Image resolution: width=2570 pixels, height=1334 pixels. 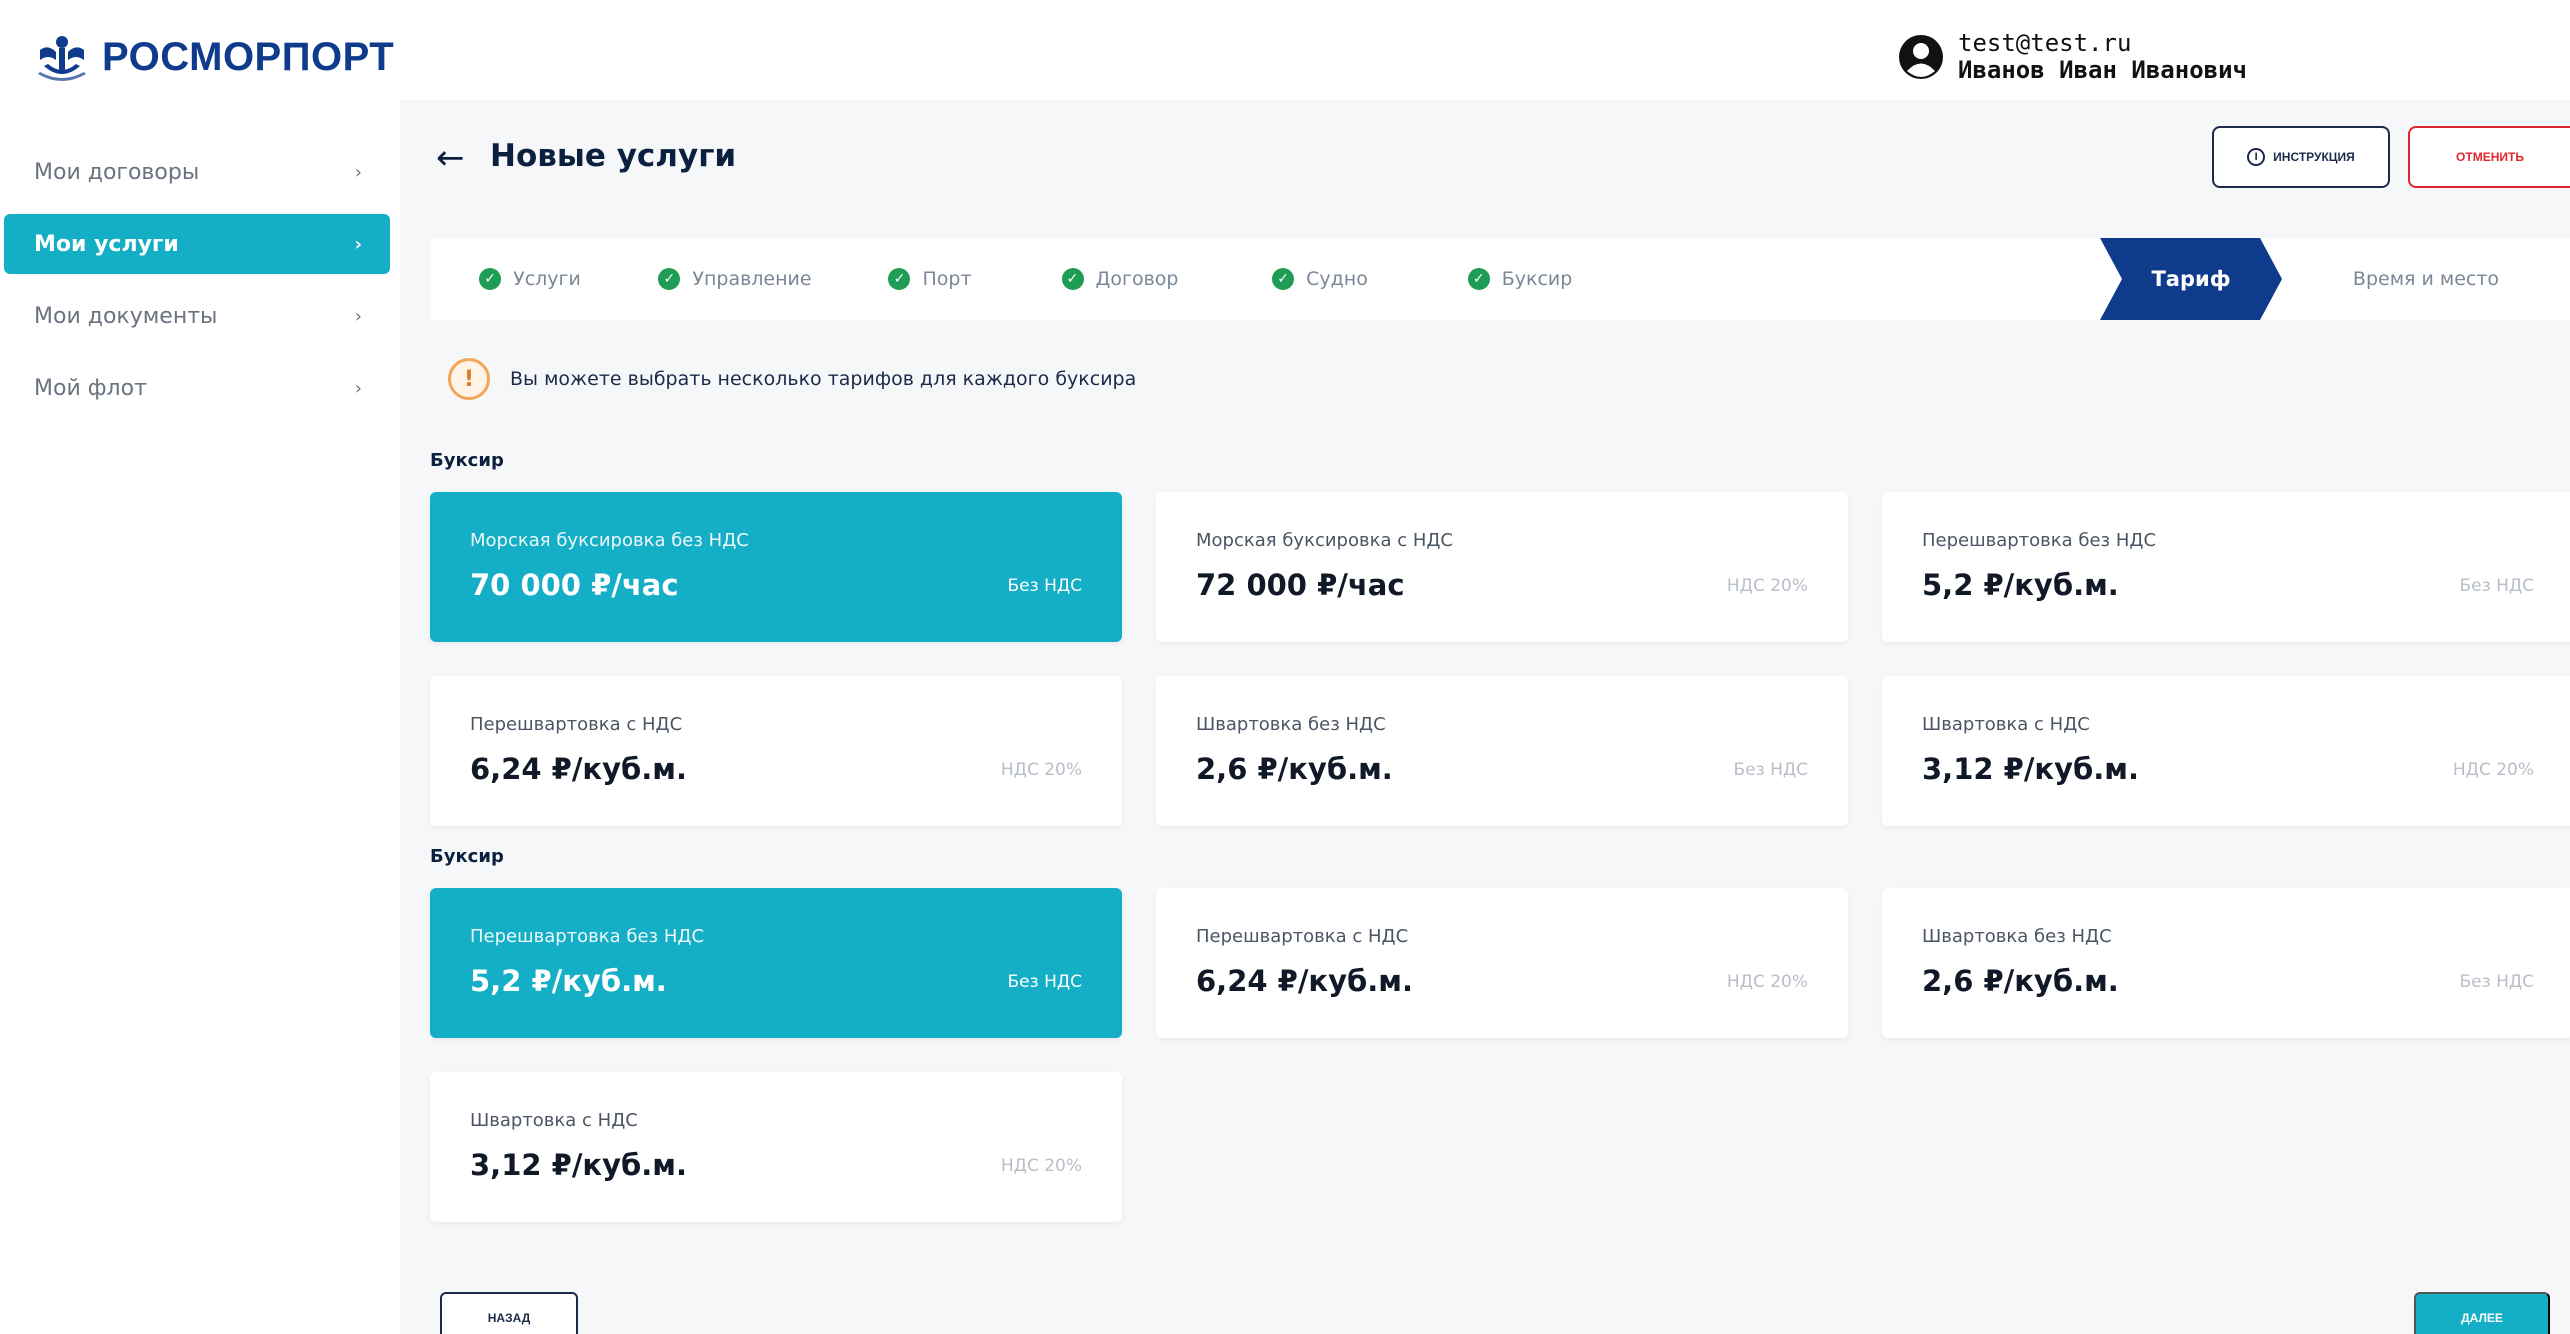 I want to click on step-time-place: Время и место, so click(x=2426, y=279).